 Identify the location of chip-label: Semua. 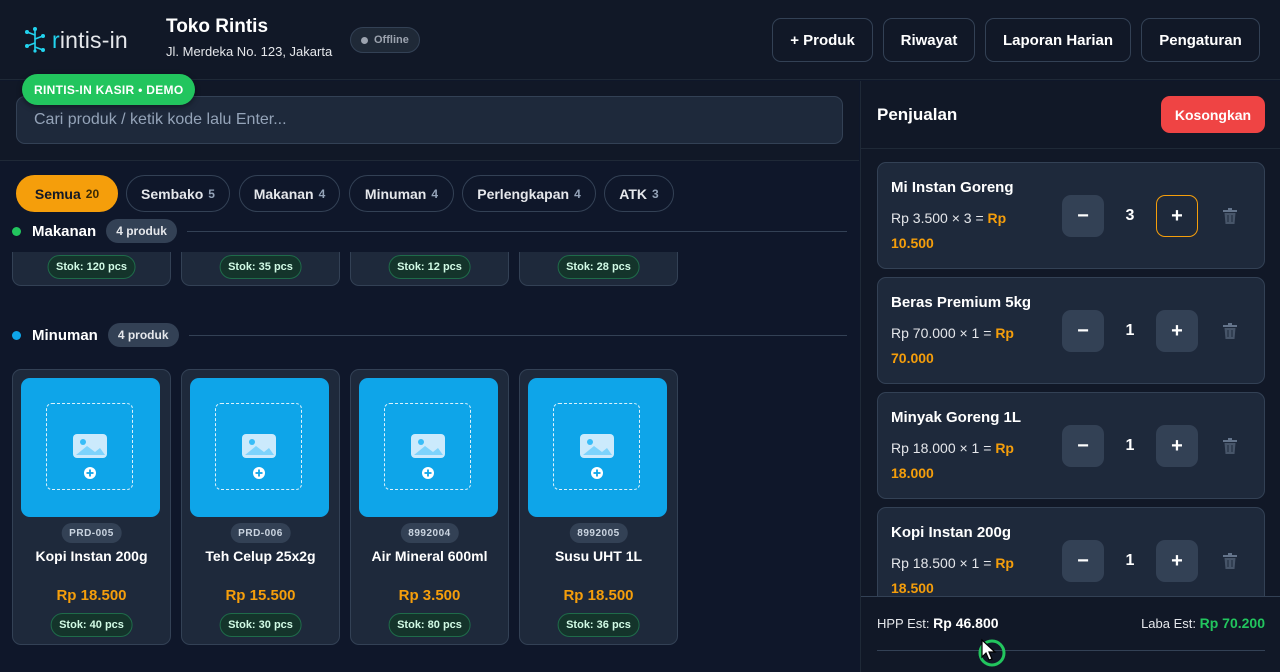
(57, 193).